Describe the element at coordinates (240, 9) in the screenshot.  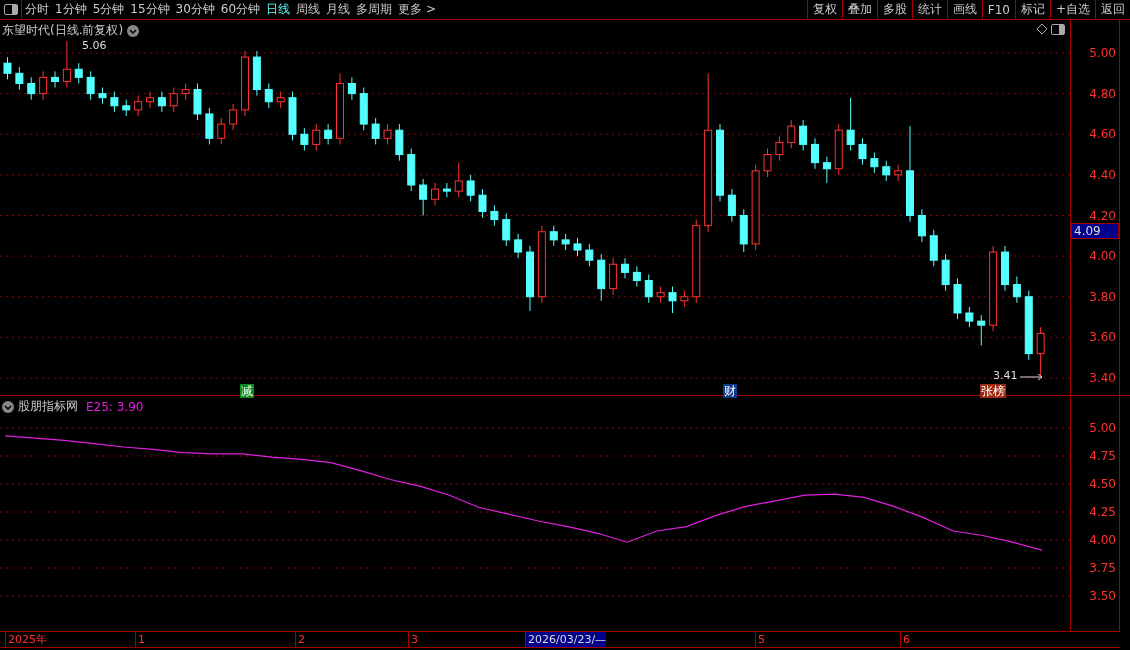
I see `period-tab: 60分钟` at that location.